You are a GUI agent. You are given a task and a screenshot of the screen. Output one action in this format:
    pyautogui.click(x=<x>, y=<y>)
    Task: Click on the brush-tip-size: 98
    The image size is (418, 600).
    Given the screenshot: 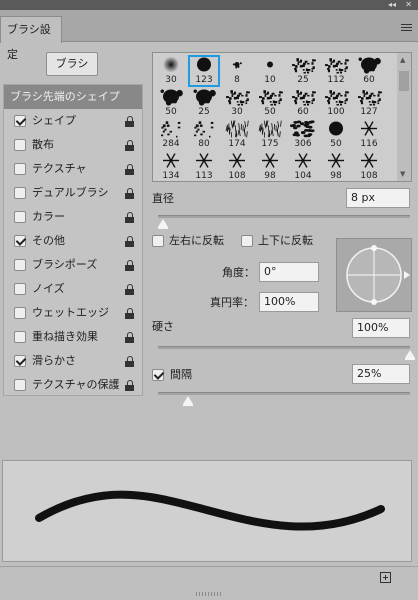 What is the action you would take?
    pyautogui.click(x=336, y=176)
    